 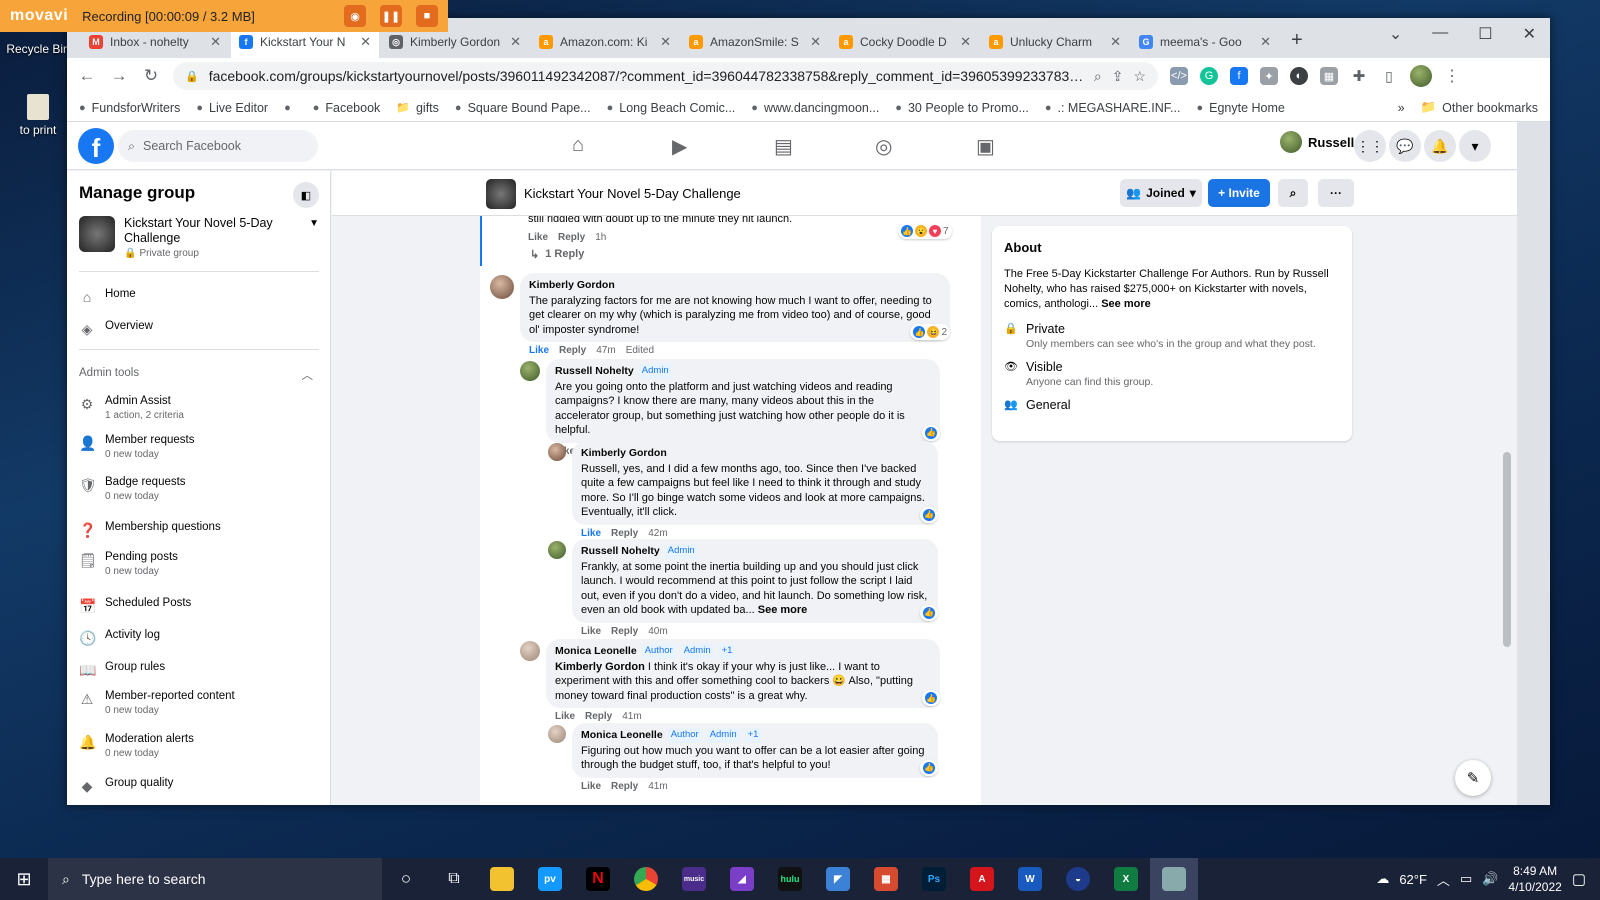 What do you see at coordinates (218, 146) in the screenshot?
I see `facebook-search-input: ⌕ Search Facebook` at bounding box center [218, 146].